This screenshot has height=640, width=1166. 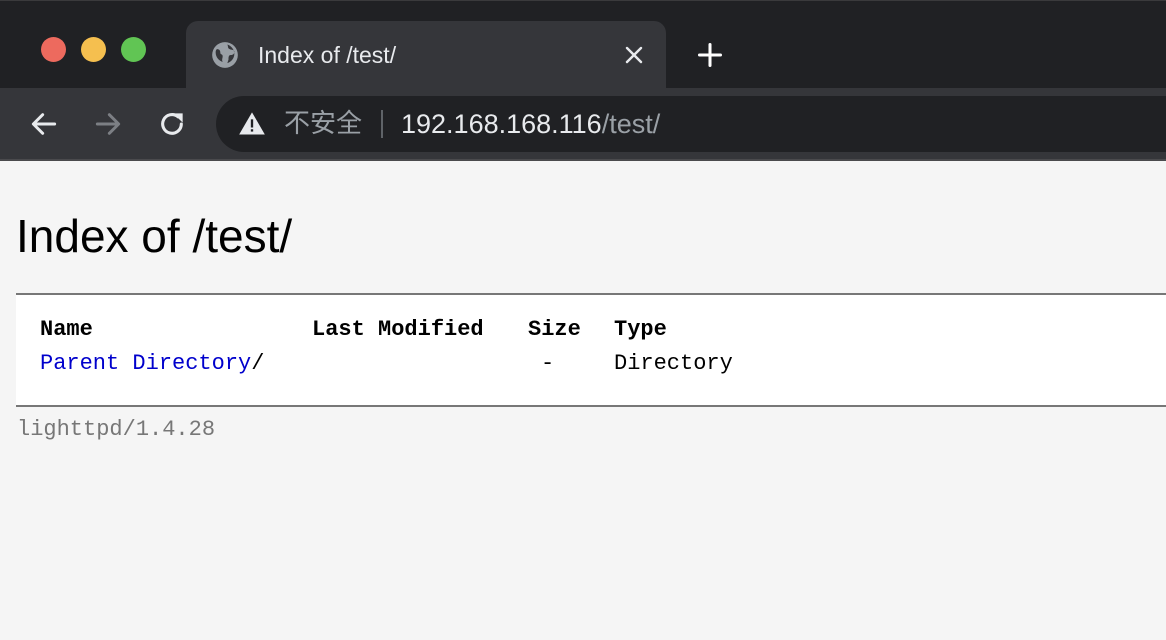 What do you see at coordinates (591, 406) in the screenshot?
I see `bottom-rule` at bounding box center [591, 406].